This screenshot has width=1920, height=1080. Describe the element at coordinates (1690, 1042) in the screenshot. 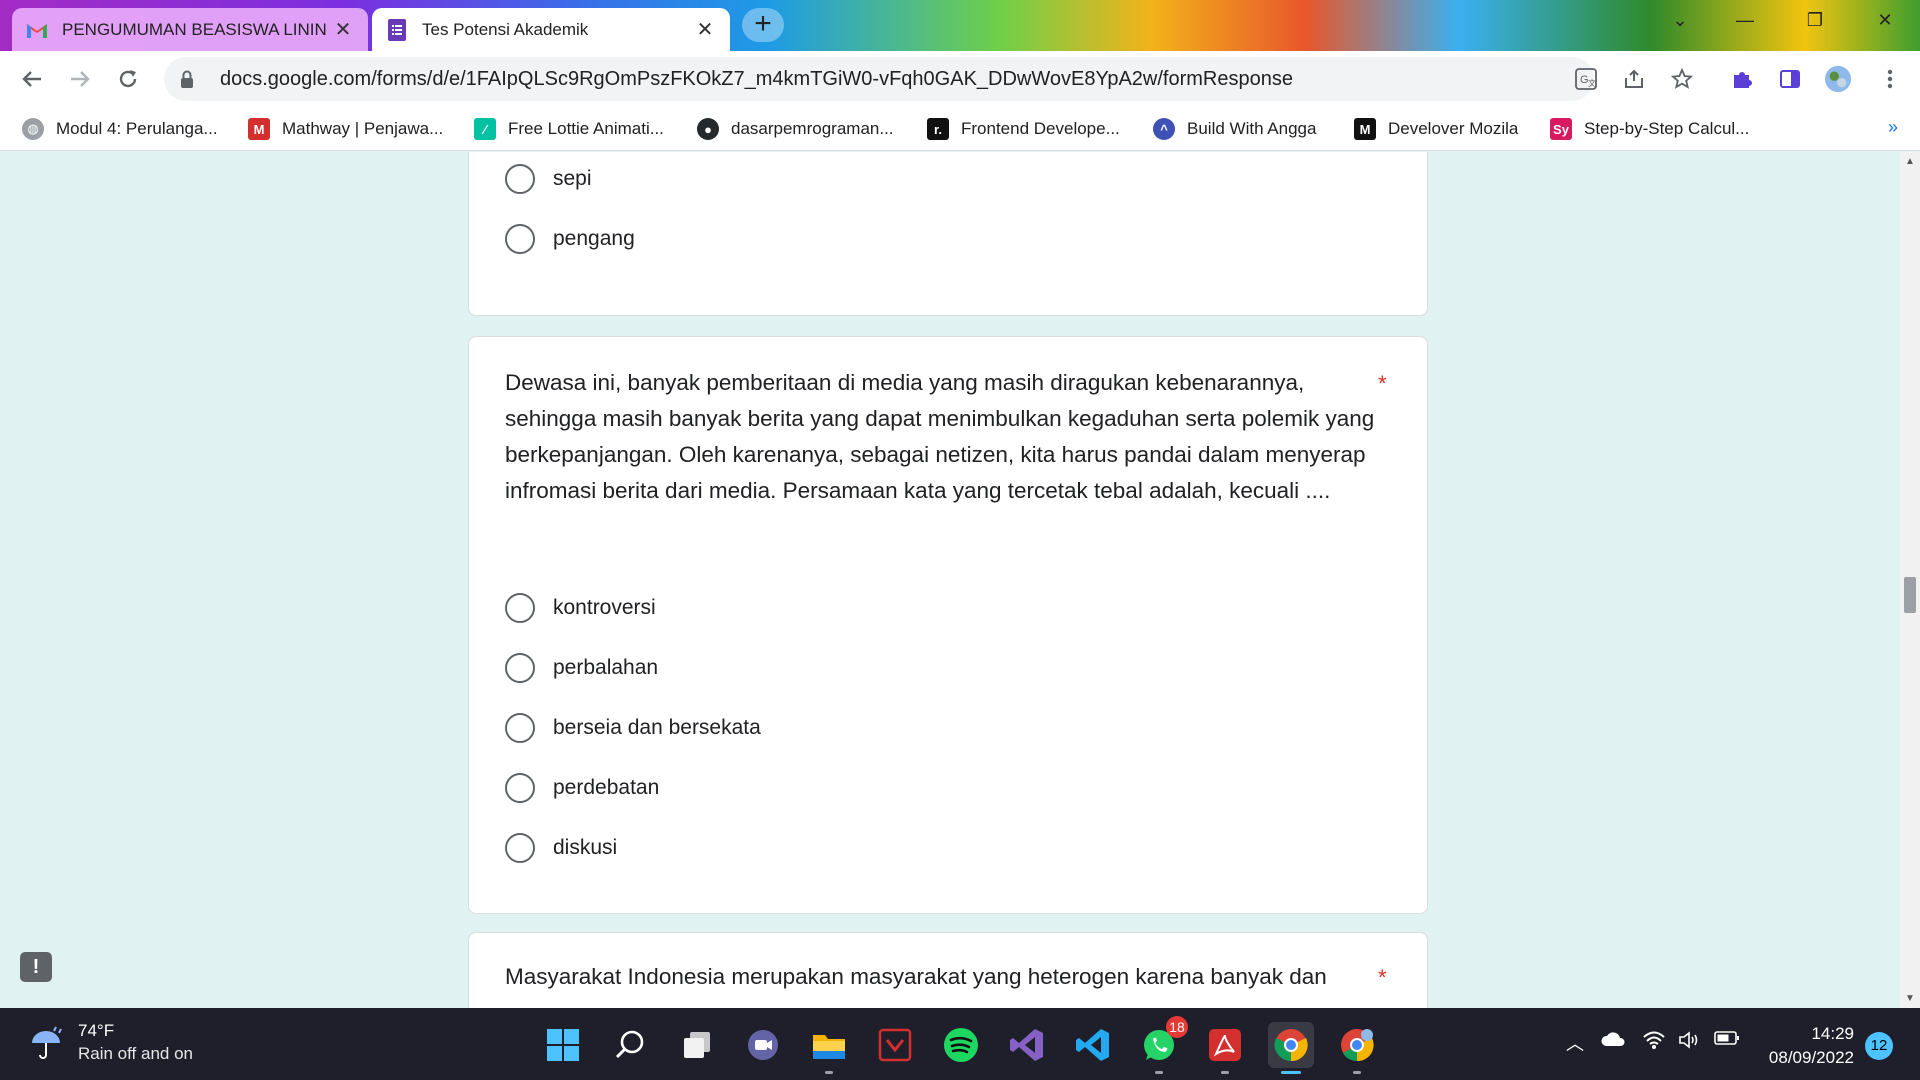

I see `volume-icon` at that location.